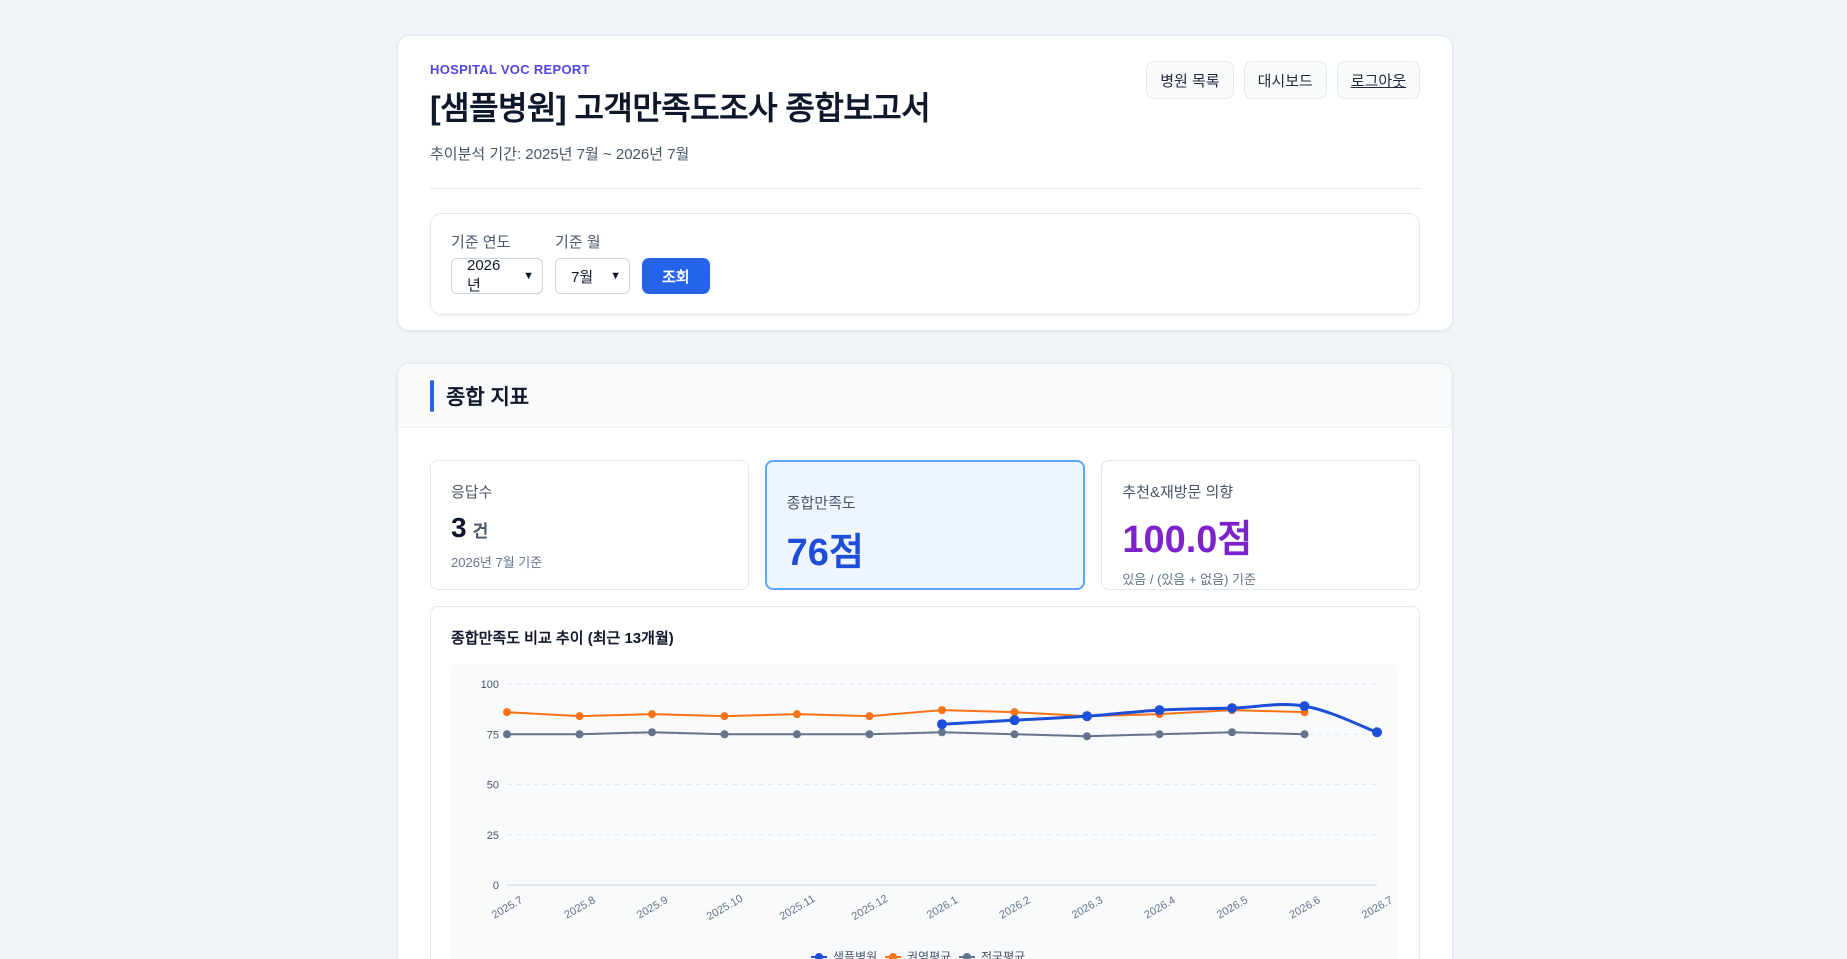 Image resolution: width=1847 pixels, height=959 pixels. Describe the element at coordinates (725, 908) in the screenshot. I see `x-tick-label: 2025.10` at that location.